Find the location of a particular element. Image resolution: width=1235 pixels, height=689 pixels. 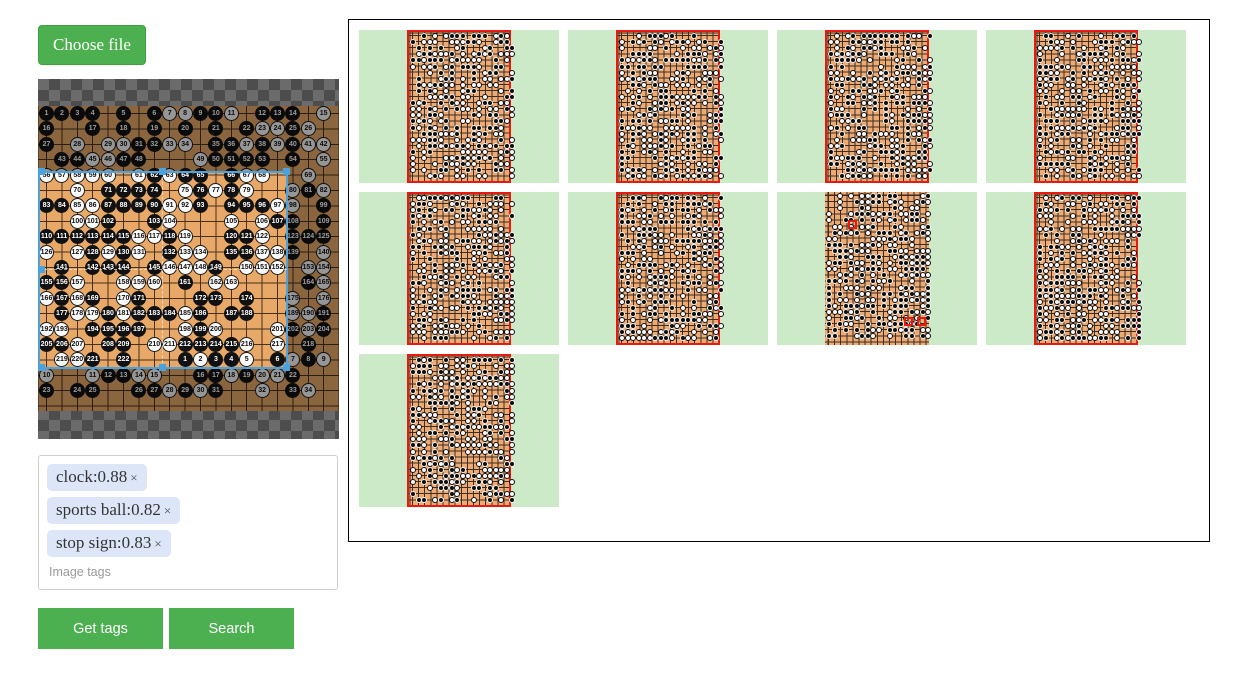

thumbnail-board is located at coordinates (461, 106).